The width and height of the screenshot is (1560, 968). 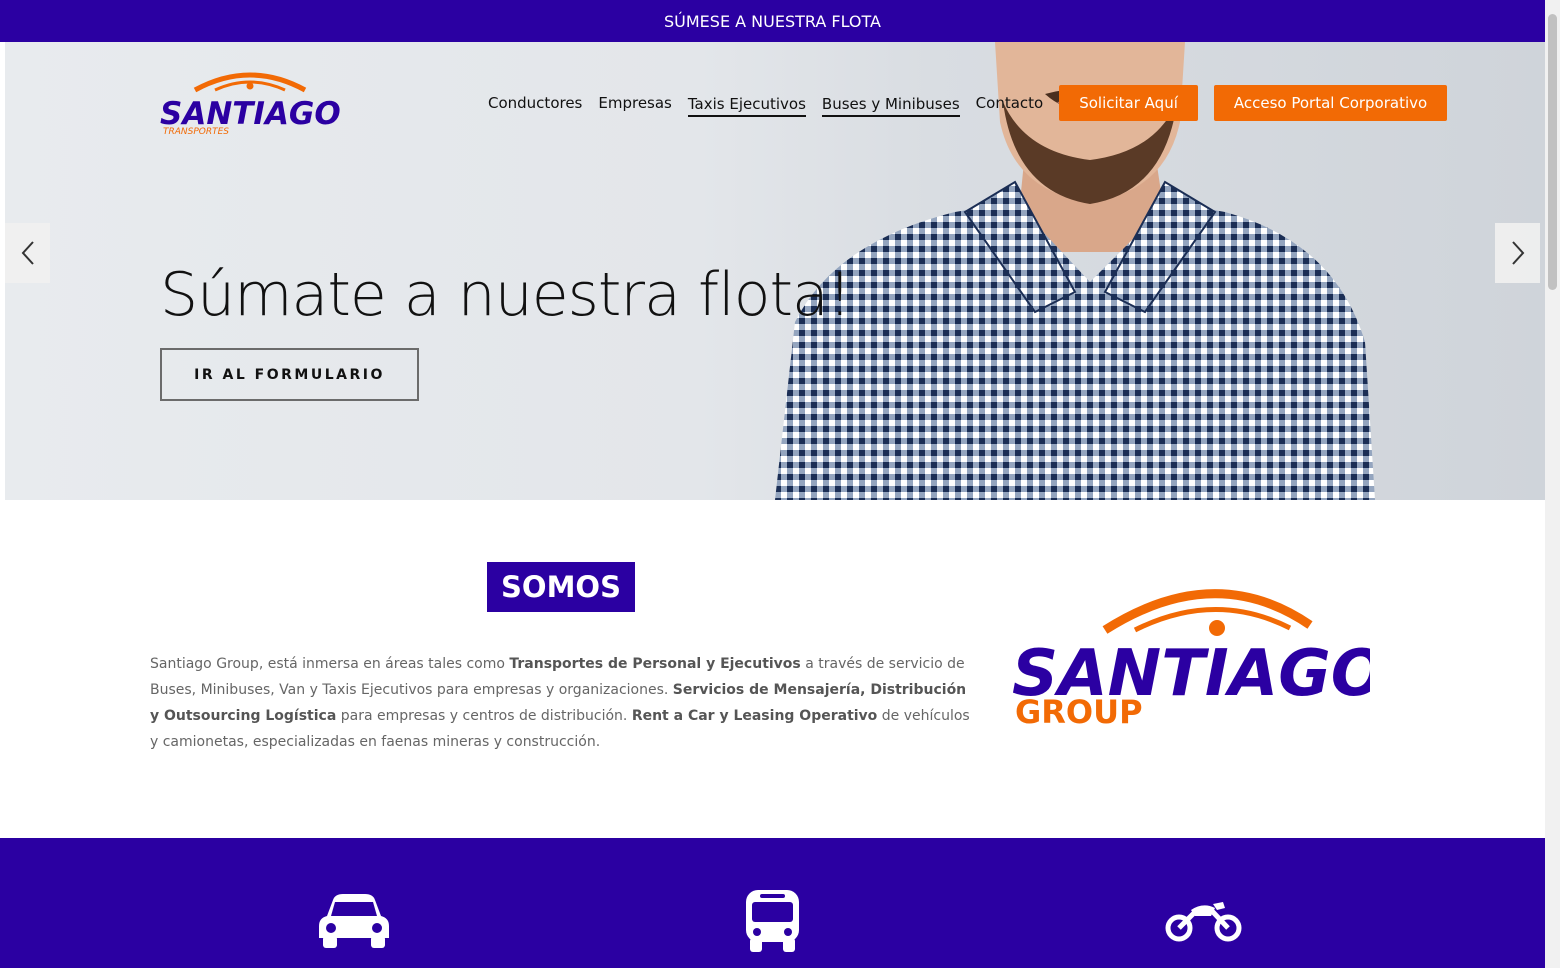 I want to click on nav-conductores: Conductores, so click(x=535, y=103).